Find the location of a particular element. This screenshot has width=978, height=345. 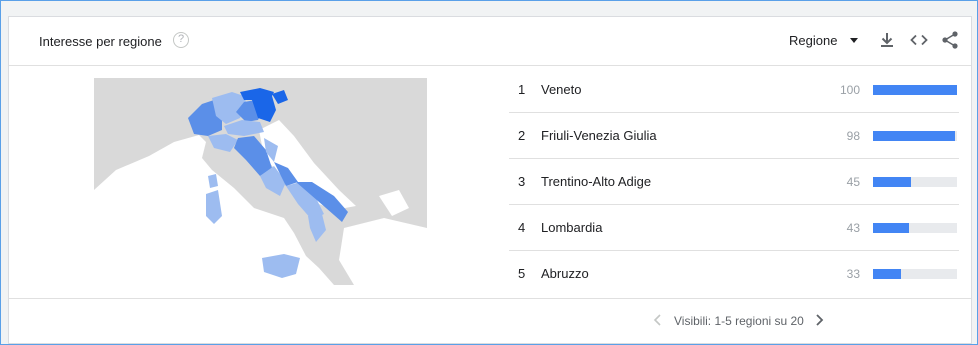

region-value: 98 is located at coordinates (853, 136).